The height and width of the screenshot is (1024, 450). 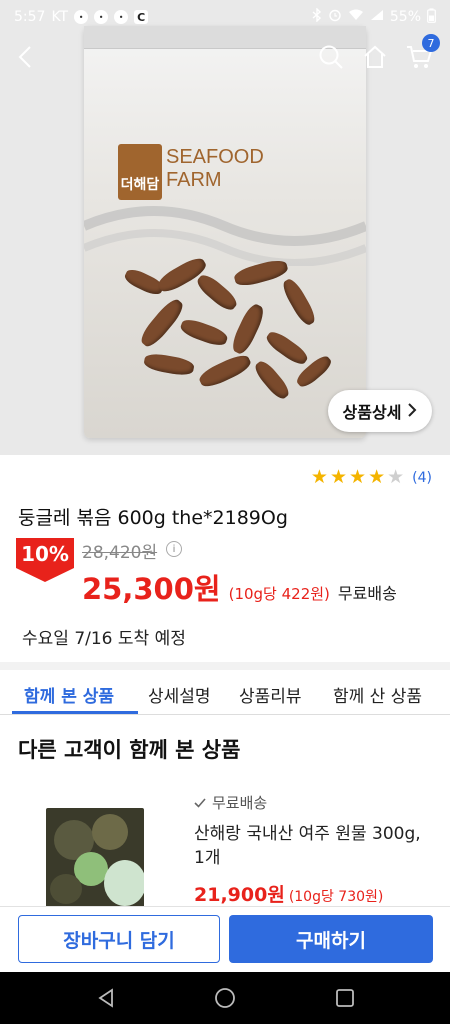 What do you see at coordinates (215, 157) in the screenshot?
I see `brand-name-line1: SEAFOOD` at bounding box center [215, 157].